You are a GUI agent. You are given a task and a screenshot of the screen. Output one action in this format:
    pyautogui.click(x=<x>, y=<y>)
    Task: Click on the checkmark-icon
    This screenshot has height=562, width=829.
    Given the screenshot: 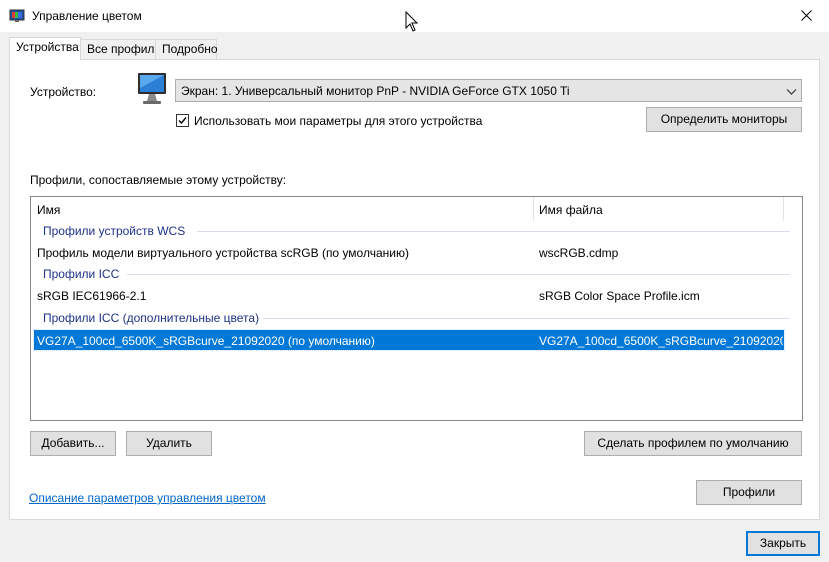 What is the action you would take?
    pyautogui.click(x=182, y=121)
    